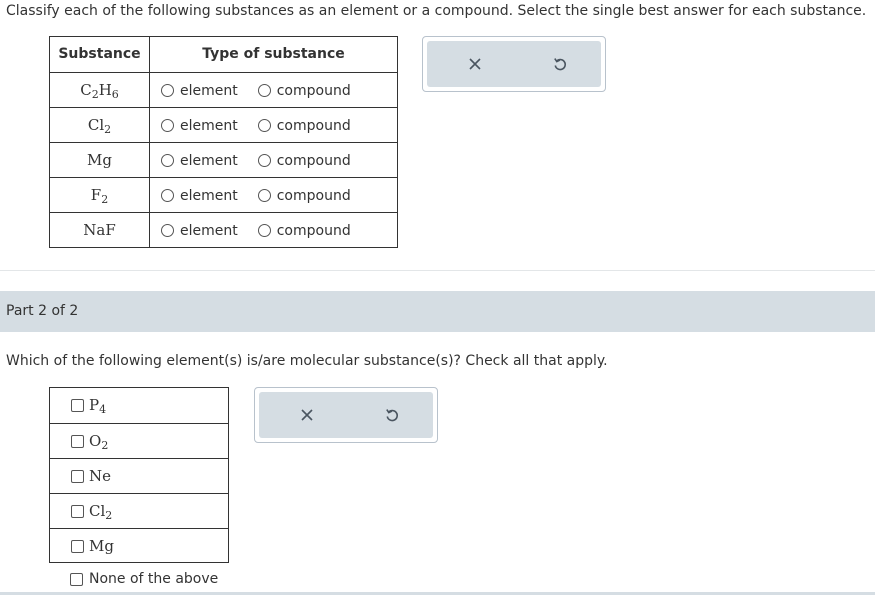 The height and width of the screenshot is (596, 875). What do you see at coordinates (101, 512) in the screenshot?
I see `choice-label: Cl2` at bounding box center [101, 512].